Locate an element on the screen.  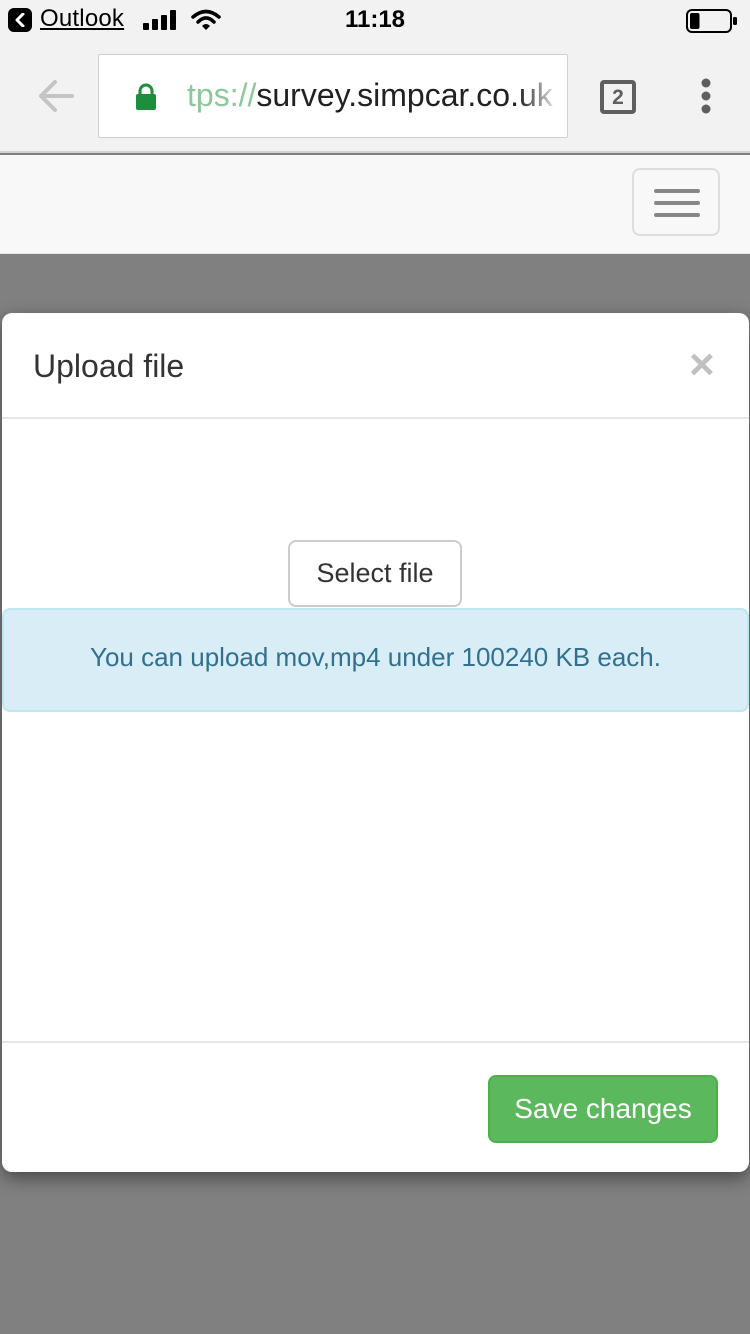
back-arrow-icon is located at coordinates (56, 96).